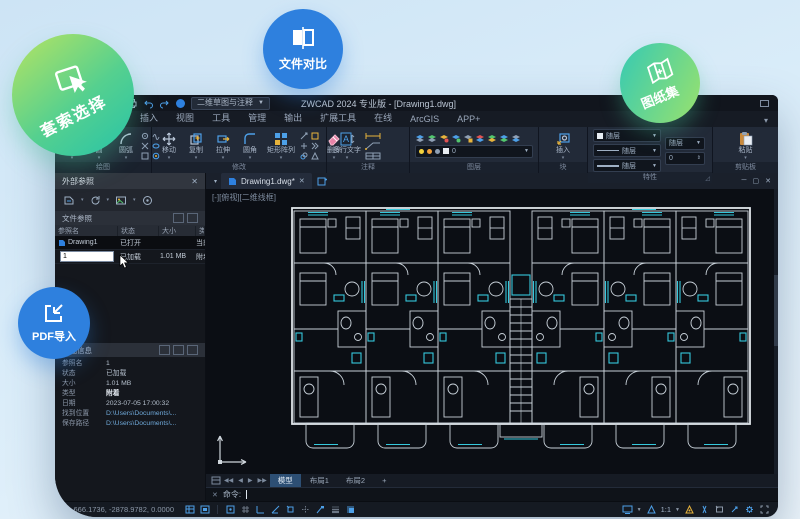 The image size is (800, 519). I want to click on hardware-acceleration-icon, so click(734, 509).